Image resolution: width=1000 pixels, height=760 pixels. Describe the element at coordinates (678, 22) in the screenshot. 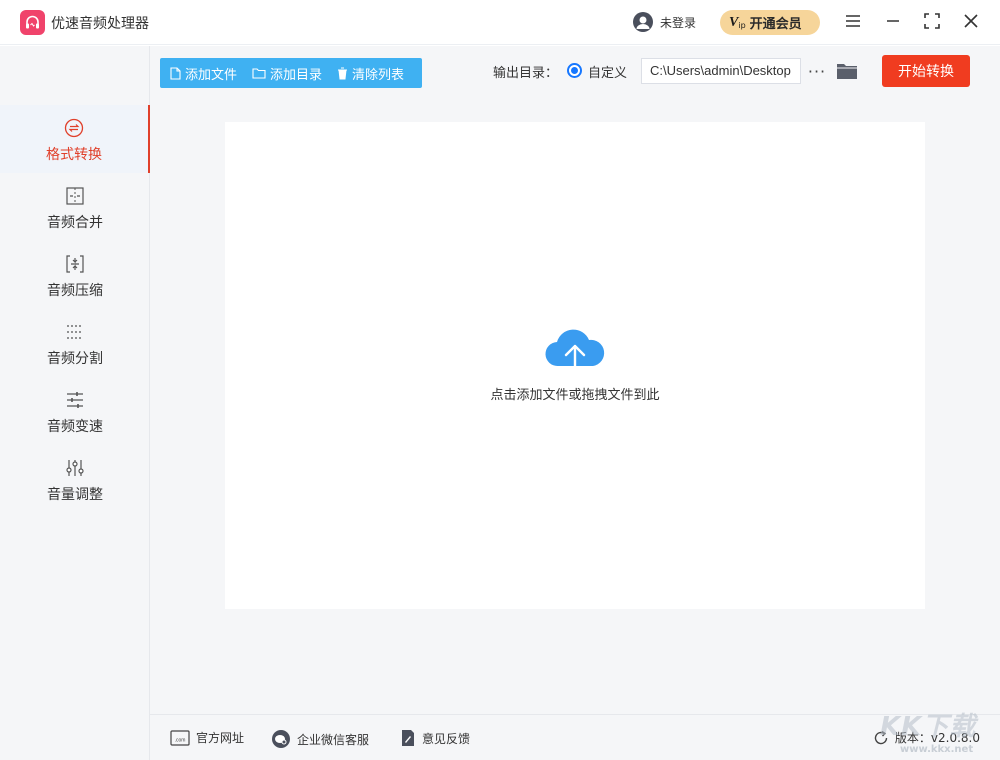

I see `login-status: 未登录` at that location.